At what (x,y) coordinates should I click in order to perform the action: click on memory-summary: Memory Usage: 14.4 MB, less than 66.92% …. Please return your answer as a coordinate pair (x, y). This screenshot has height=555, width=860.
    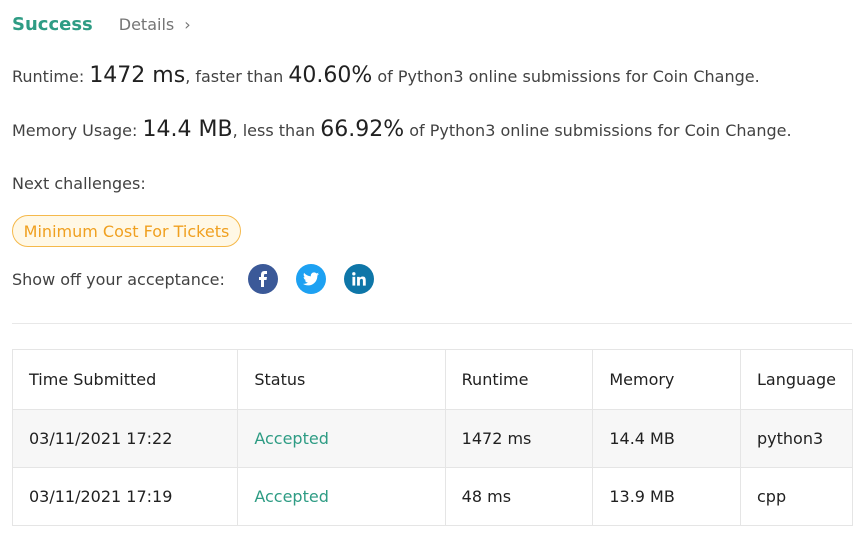
    Looking at the image, I should click on (402, 129).